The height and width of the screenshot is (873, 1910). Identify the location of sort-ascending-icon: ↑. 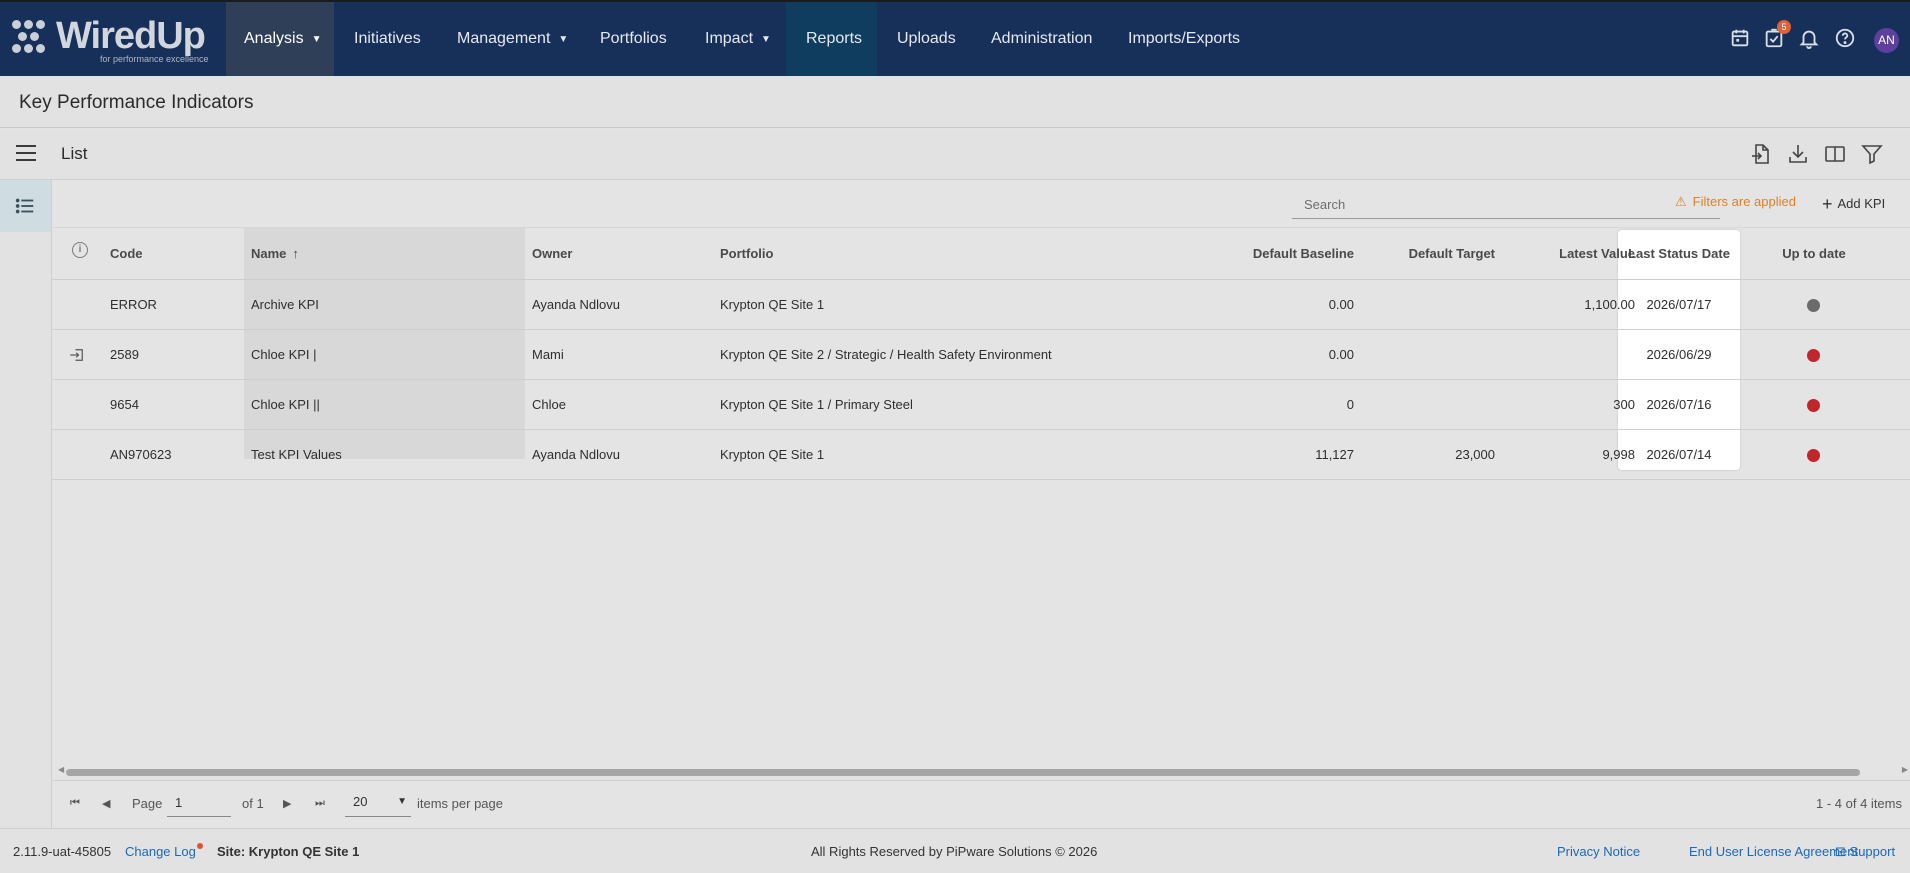
(295, 253).